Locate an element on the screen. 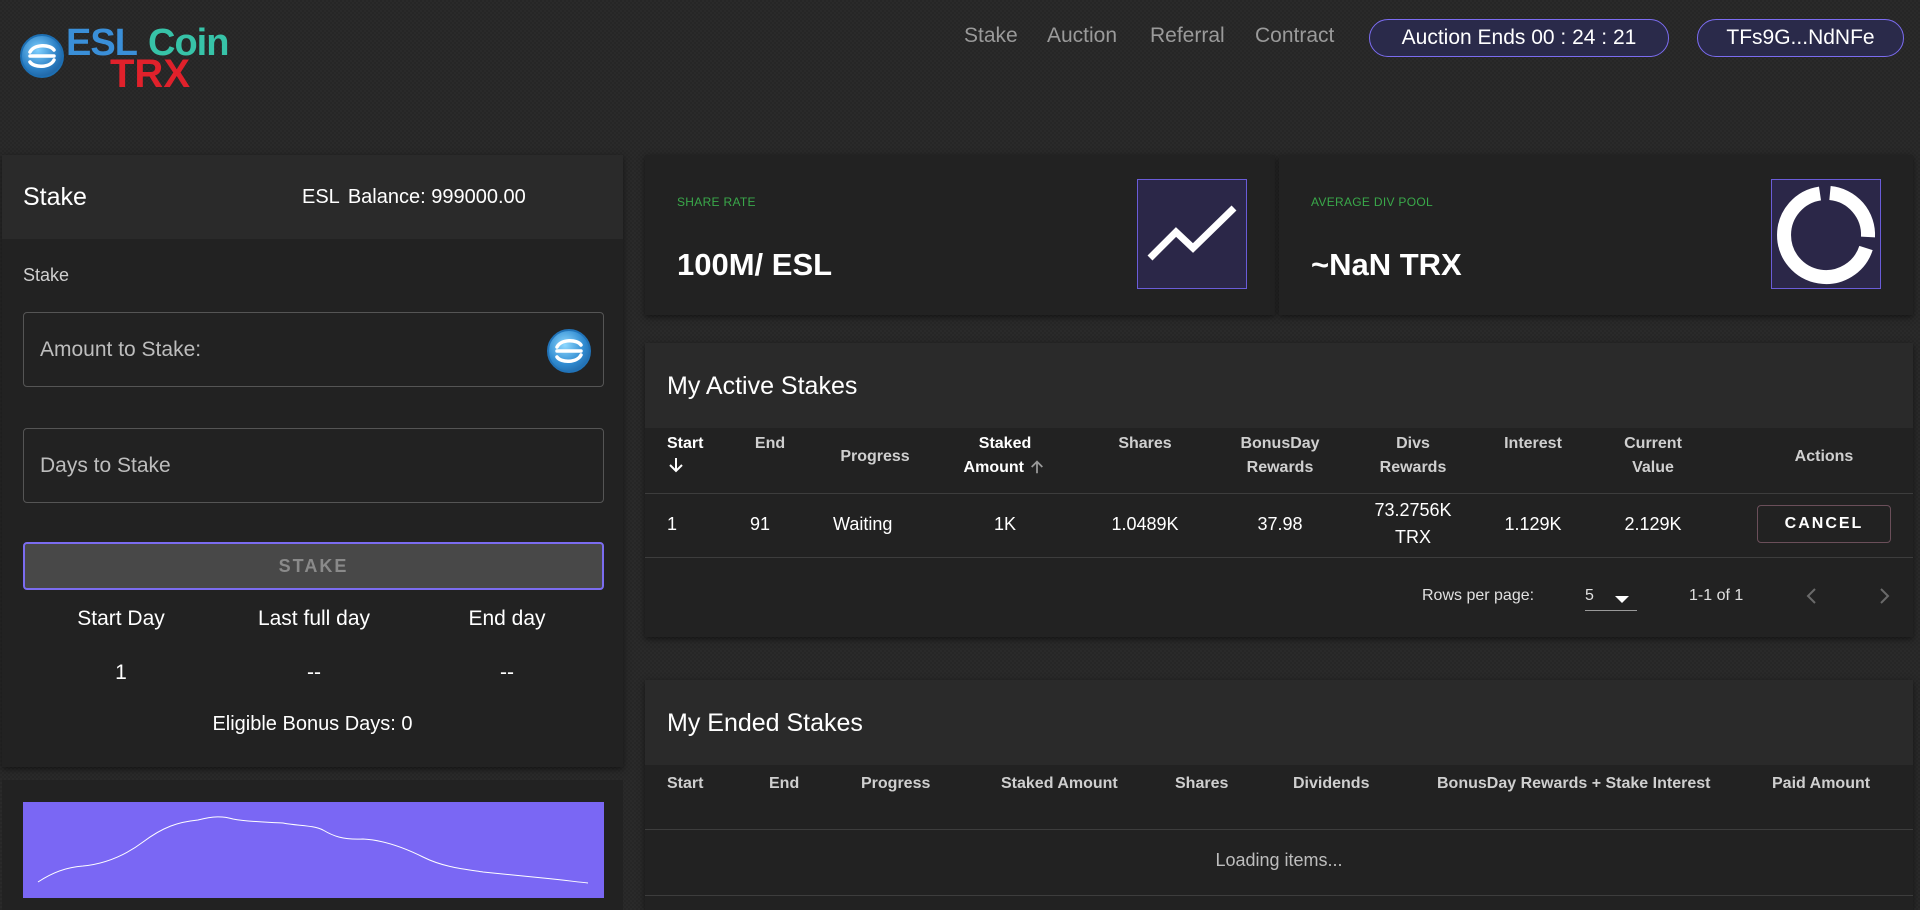  wallet-address-button: TFs9G...NdNFe is located at coordinates (1800, 38).